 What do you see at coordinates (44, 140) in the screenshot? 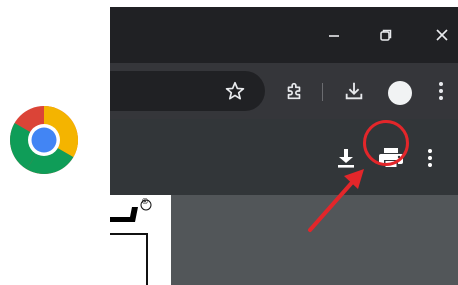
I see `chrome-logo-icon` at bounding box center [44, 140].